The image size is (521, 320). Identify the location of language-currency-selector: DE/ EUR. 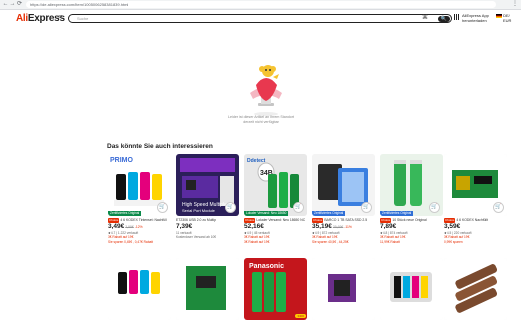
(503, 18).